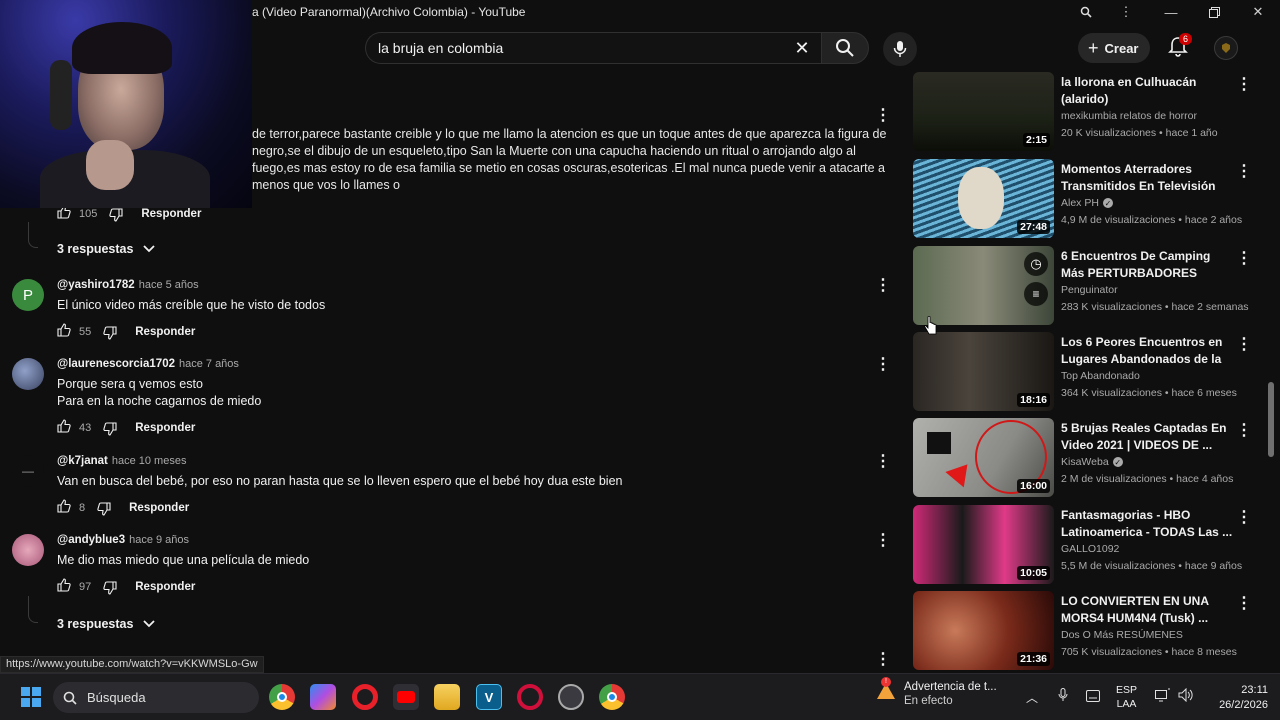  Describe the element at coordinates (116, 364) in the screenshot. I see `comment-author: @laurenescorcia1702` at that location.